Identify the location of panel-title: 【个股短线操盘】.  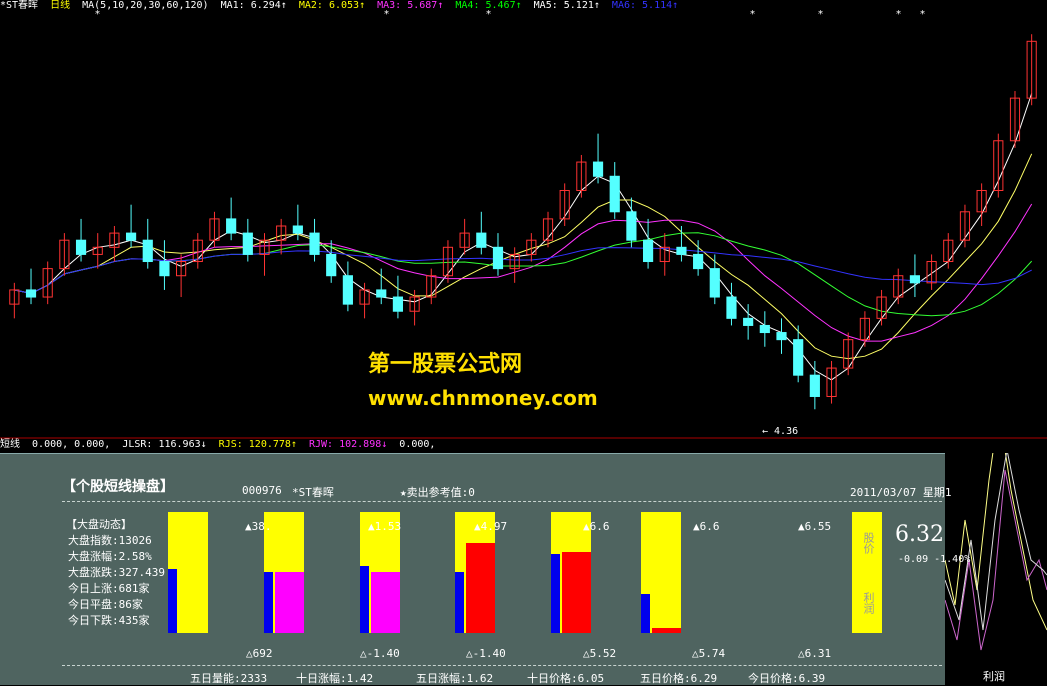
(118, 487).